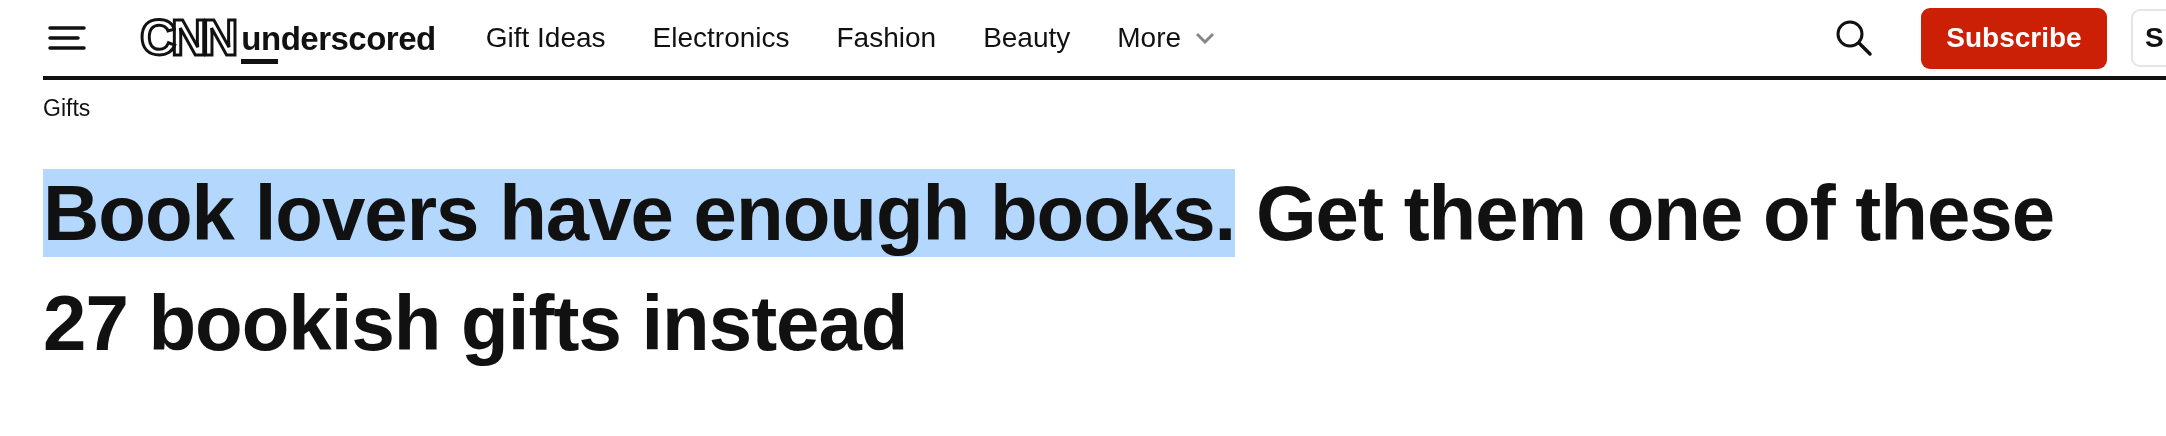 The height and width of the screenshot is (436, 2166). Describe the element at coordinates (545, 38) in the screenshot. I see `nav-link: Gift Ideas` at that location.